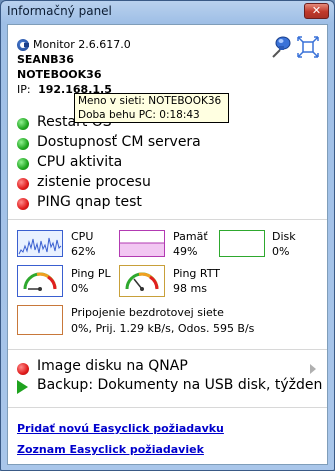  I want to click on ping-pl-gauge-icon, so click(40, 281).